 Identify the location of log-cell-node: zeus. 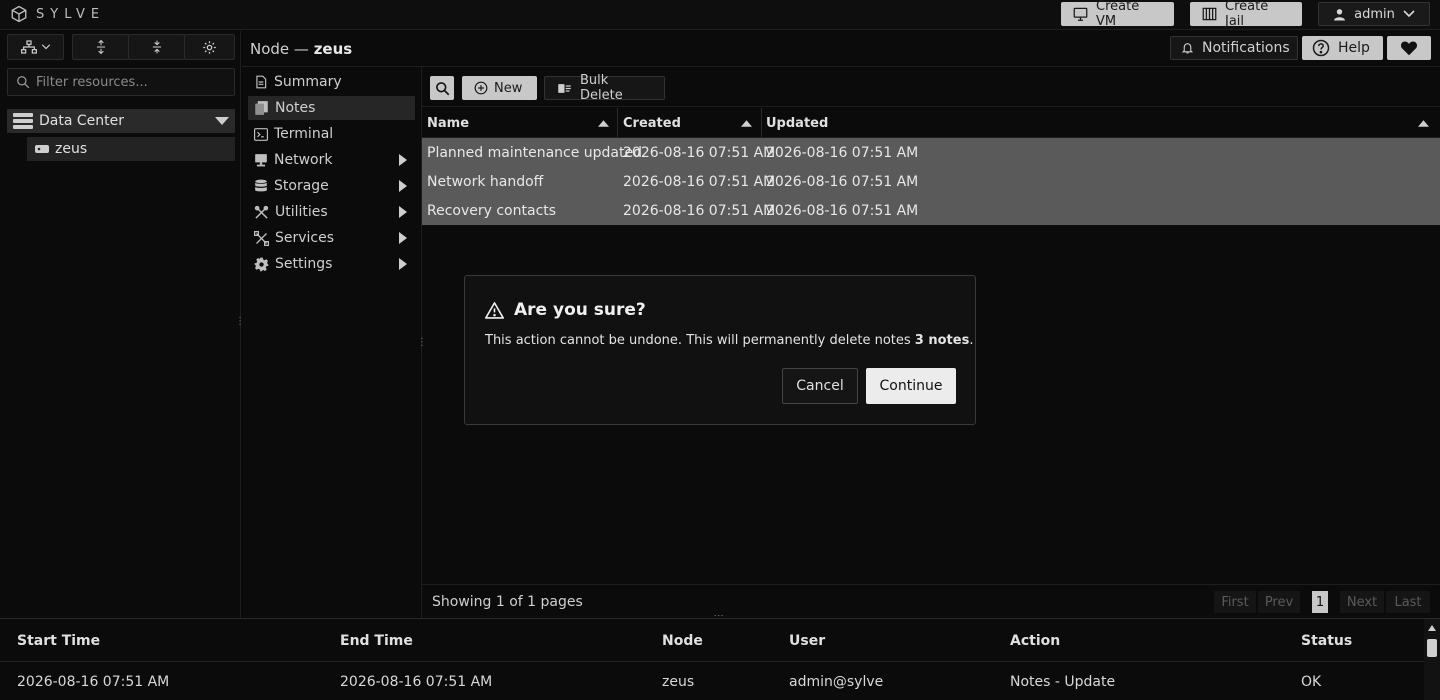
(678, 682).